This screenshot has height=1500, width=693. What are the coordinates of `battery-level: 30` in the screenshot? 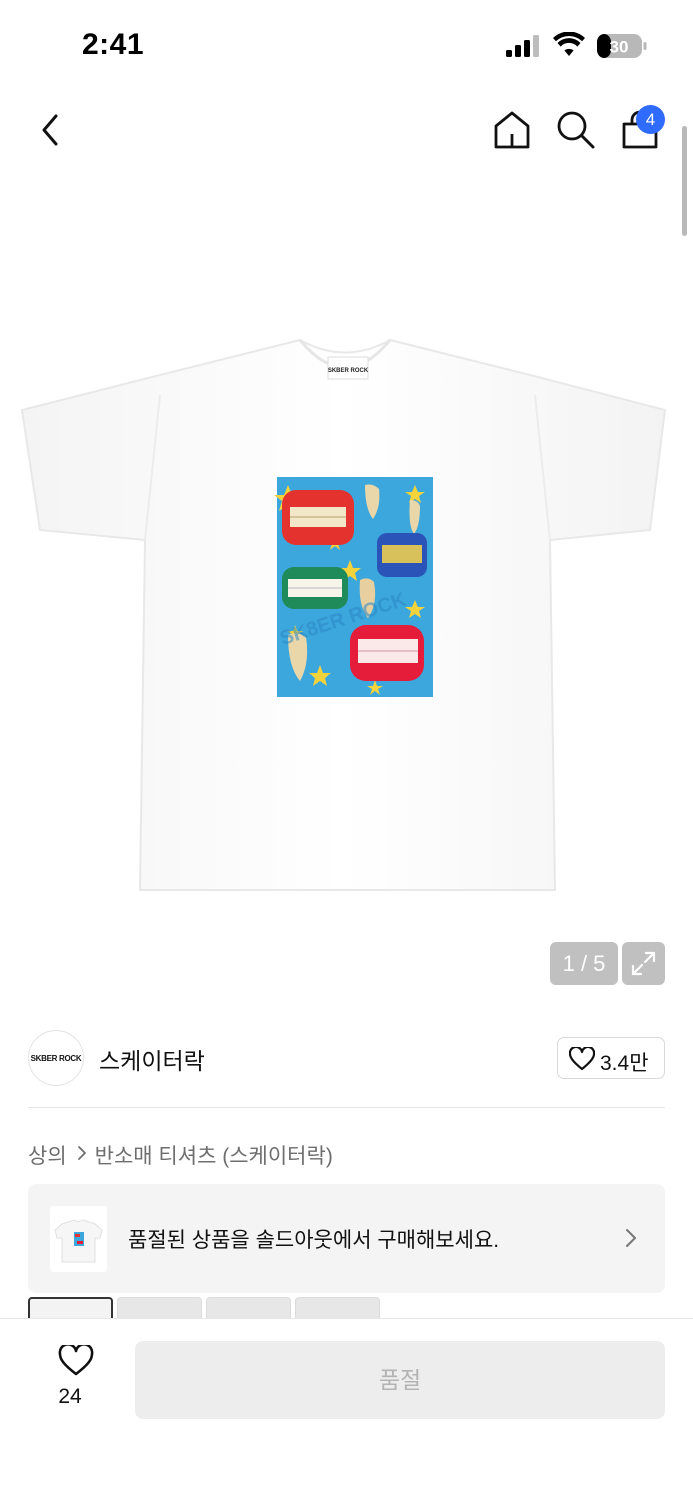 It's located at (619, 47).